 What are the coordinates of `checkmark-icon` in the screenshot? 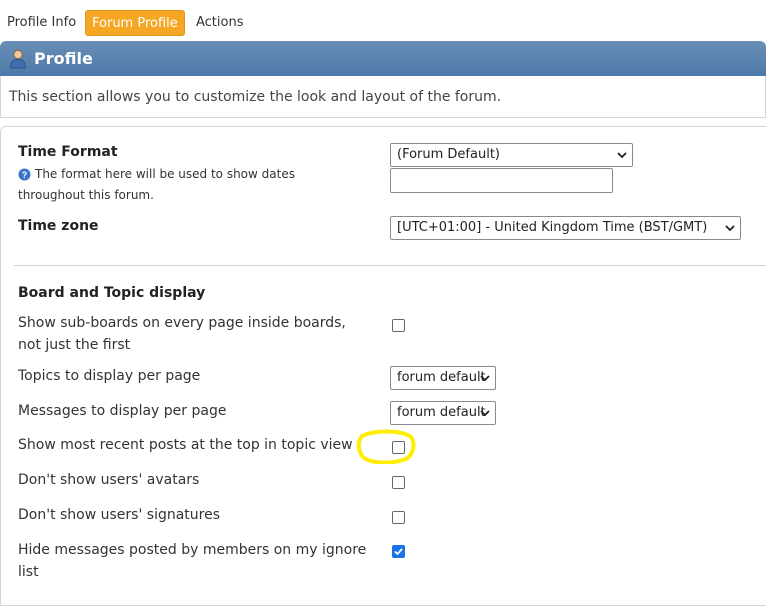 It's located at (398, 552).